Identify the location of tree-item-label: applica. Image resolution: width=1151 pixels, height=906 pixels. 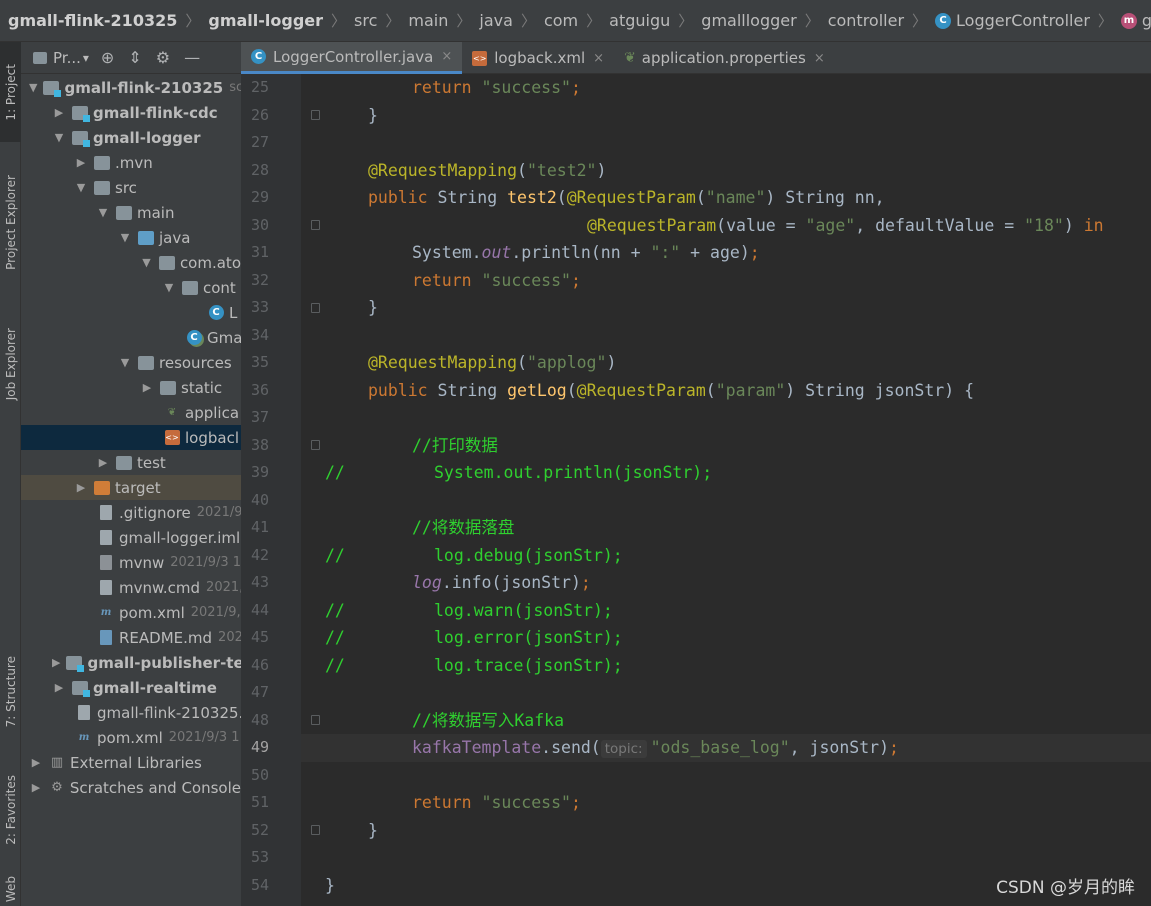
(212, 412).